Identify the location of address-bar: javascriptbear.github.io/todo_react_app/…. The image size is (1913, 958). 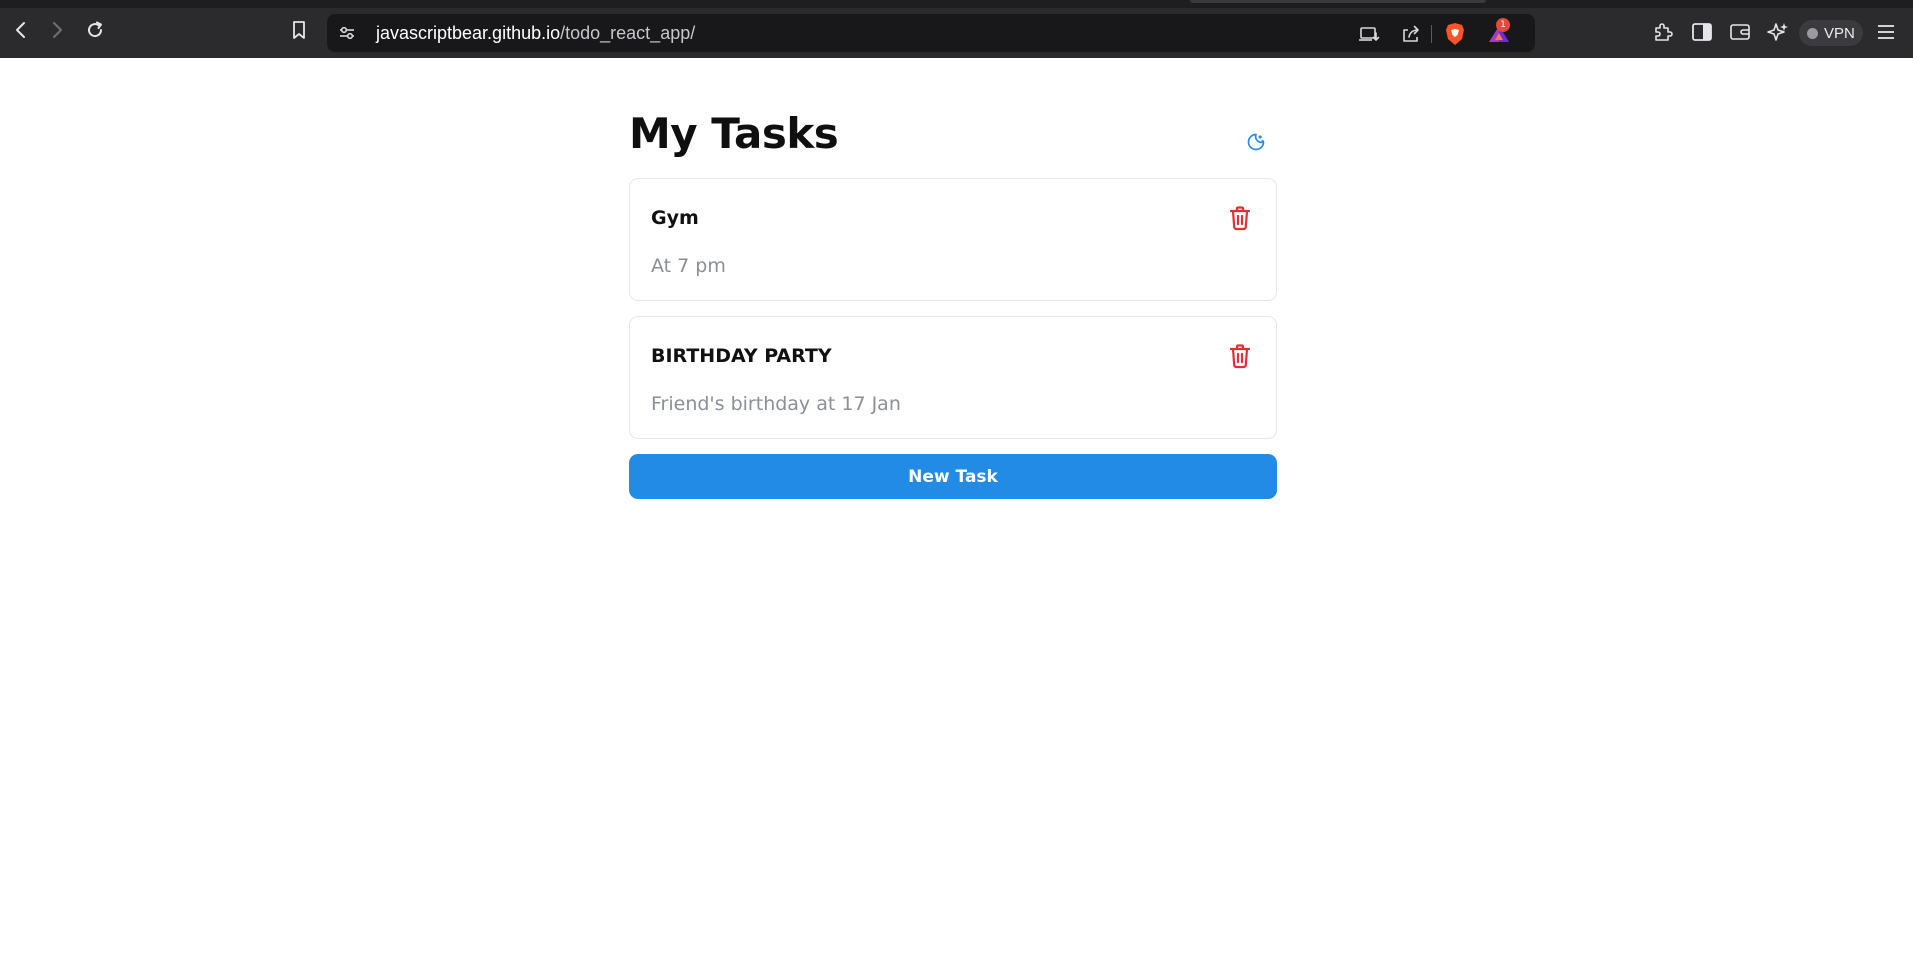
(931, 33).